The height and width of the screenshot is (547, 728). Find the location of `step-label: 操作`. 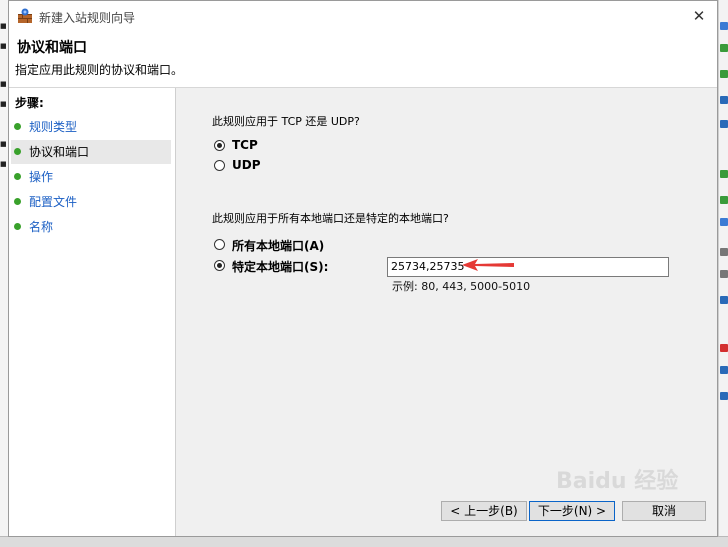

step-label: 操作 is located at coordinates (41, 177).